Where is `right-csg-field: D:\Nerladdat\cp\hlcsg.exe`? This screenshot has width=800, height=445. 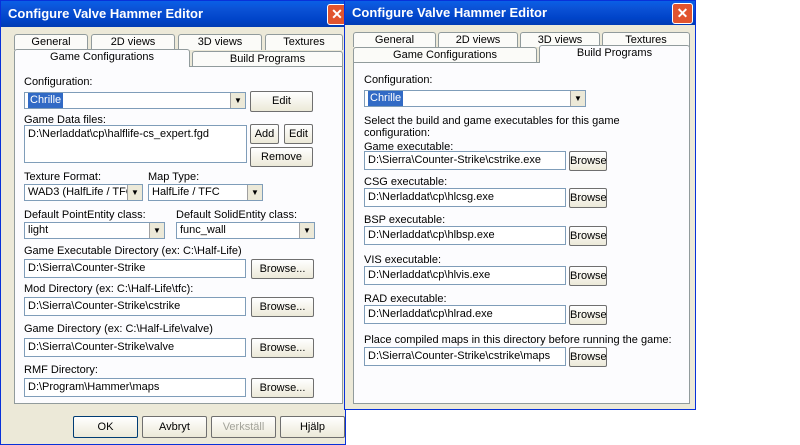 right-csg-field: D:\Nerladdat\cp\hlcsg.exe is located at coordinates (465, 197).